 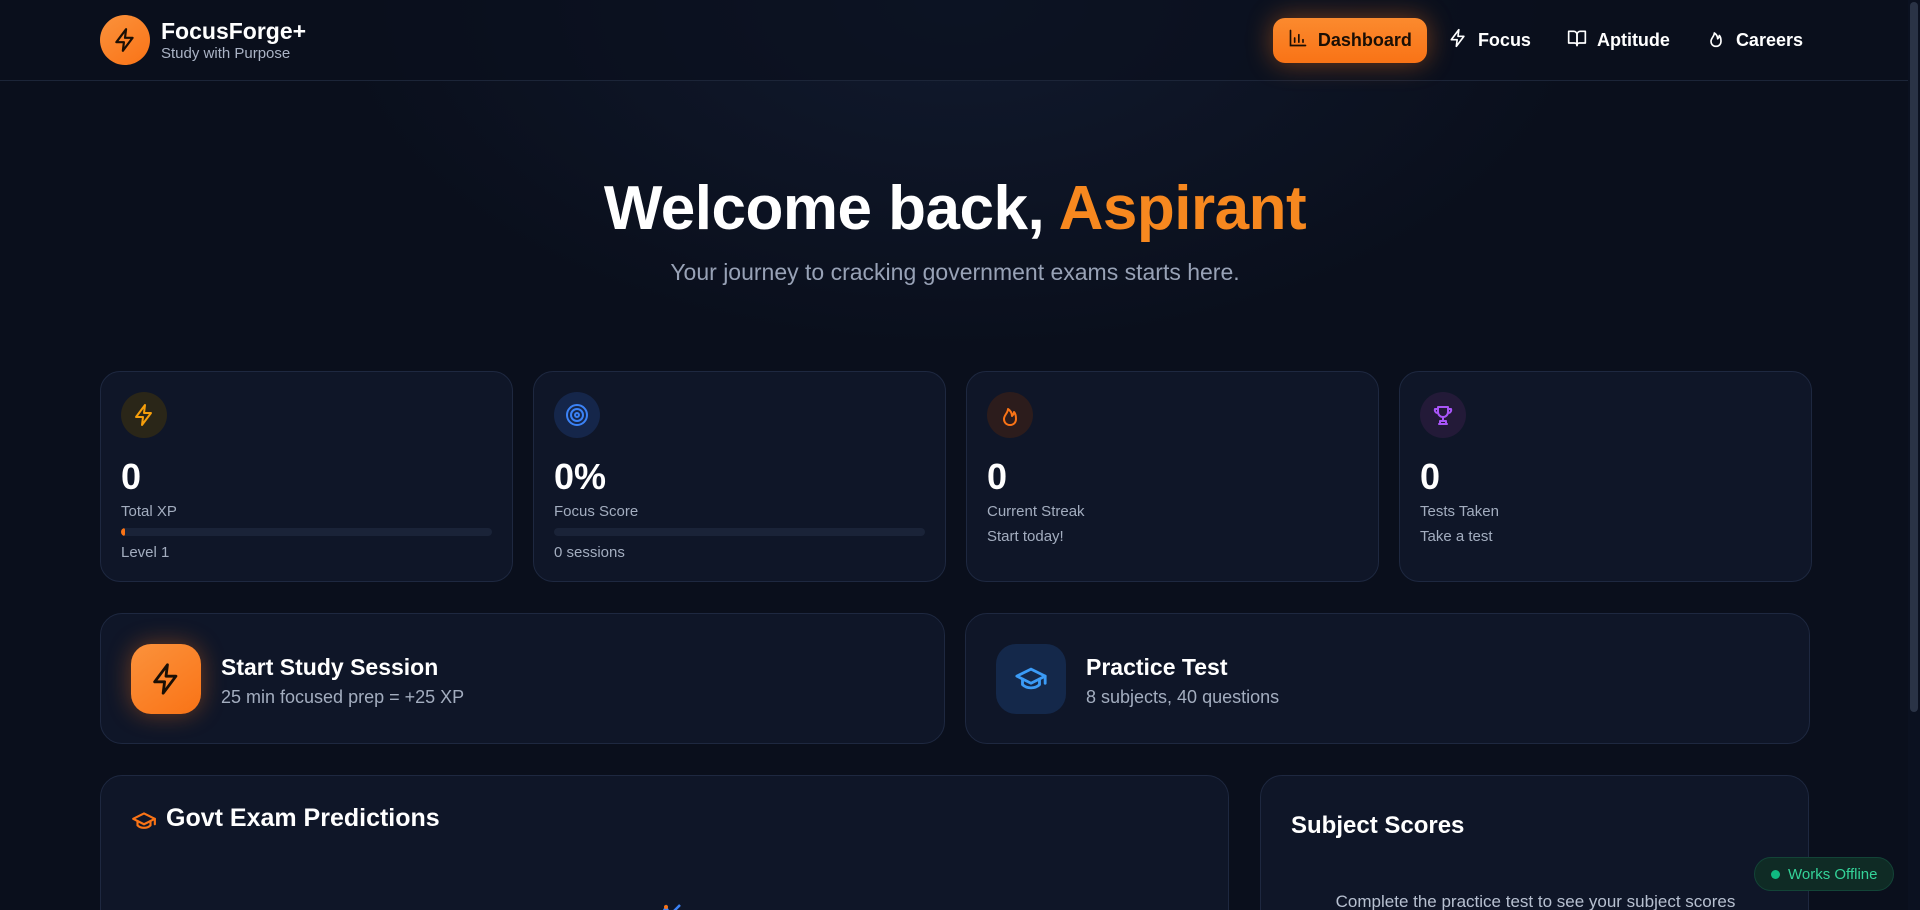 What do you see at coordinates (596, 511) in the screenshot?
I see `stat-label: Focus Score` at bounding box center [596, 511].